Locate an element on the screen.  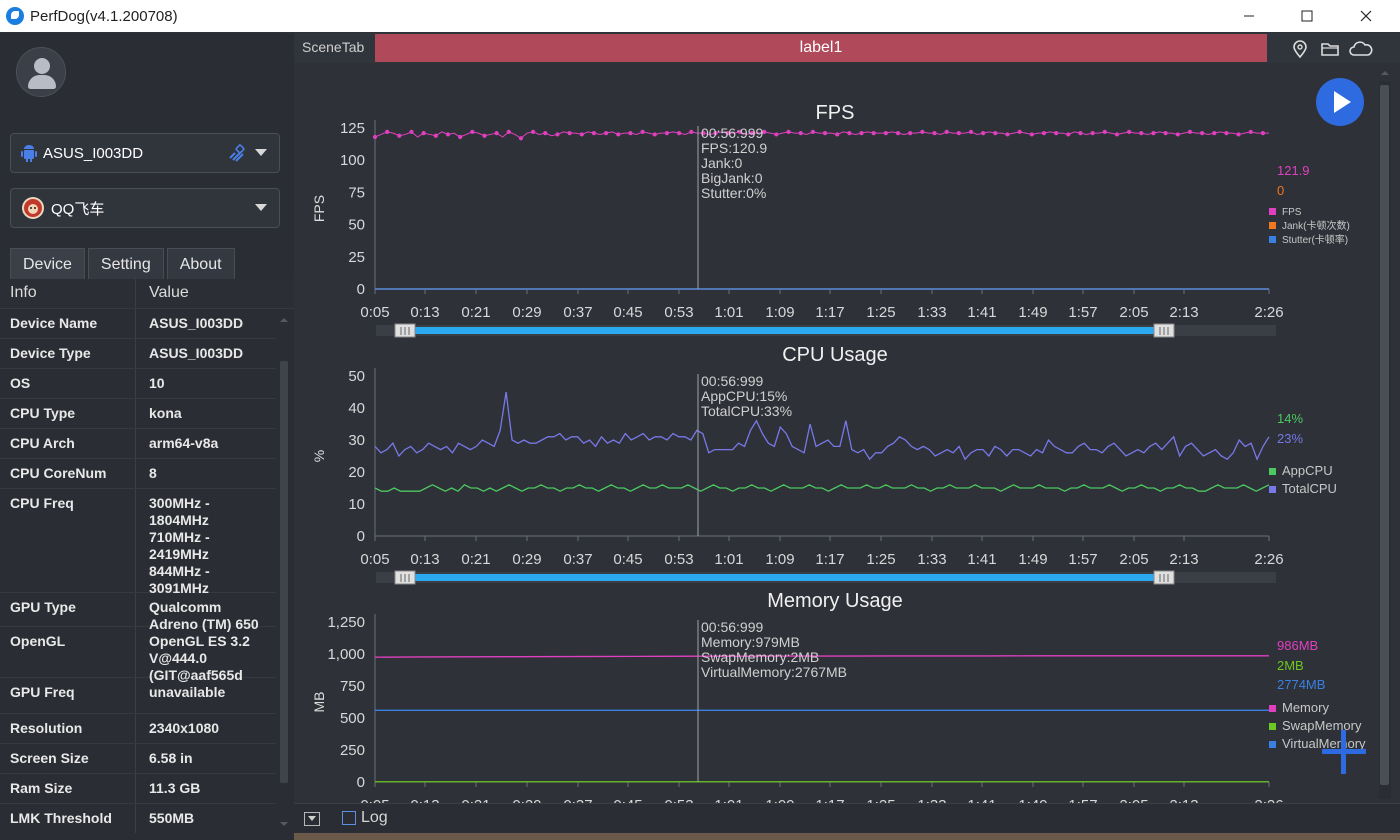
info-row: OS 10 is located at coordinates (138, 384).